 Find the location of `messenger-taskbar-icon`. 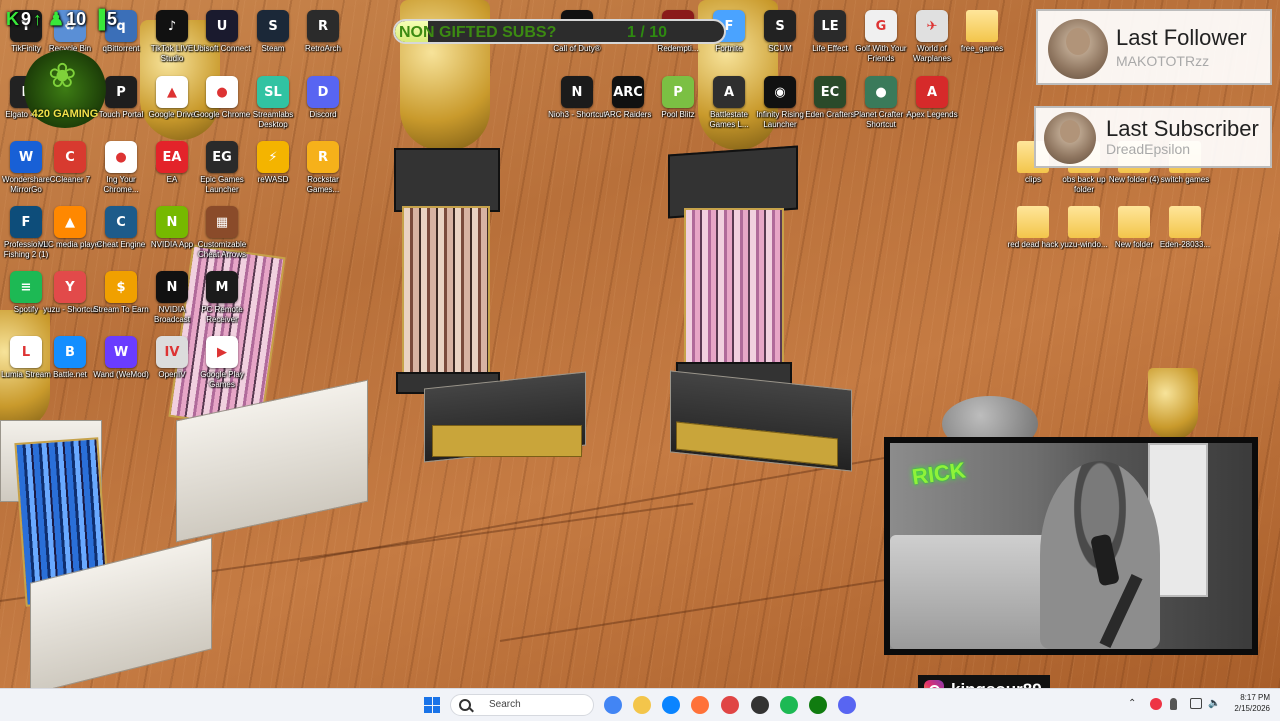

messenger-taskbar-icon is located at coordinates (671, 705).